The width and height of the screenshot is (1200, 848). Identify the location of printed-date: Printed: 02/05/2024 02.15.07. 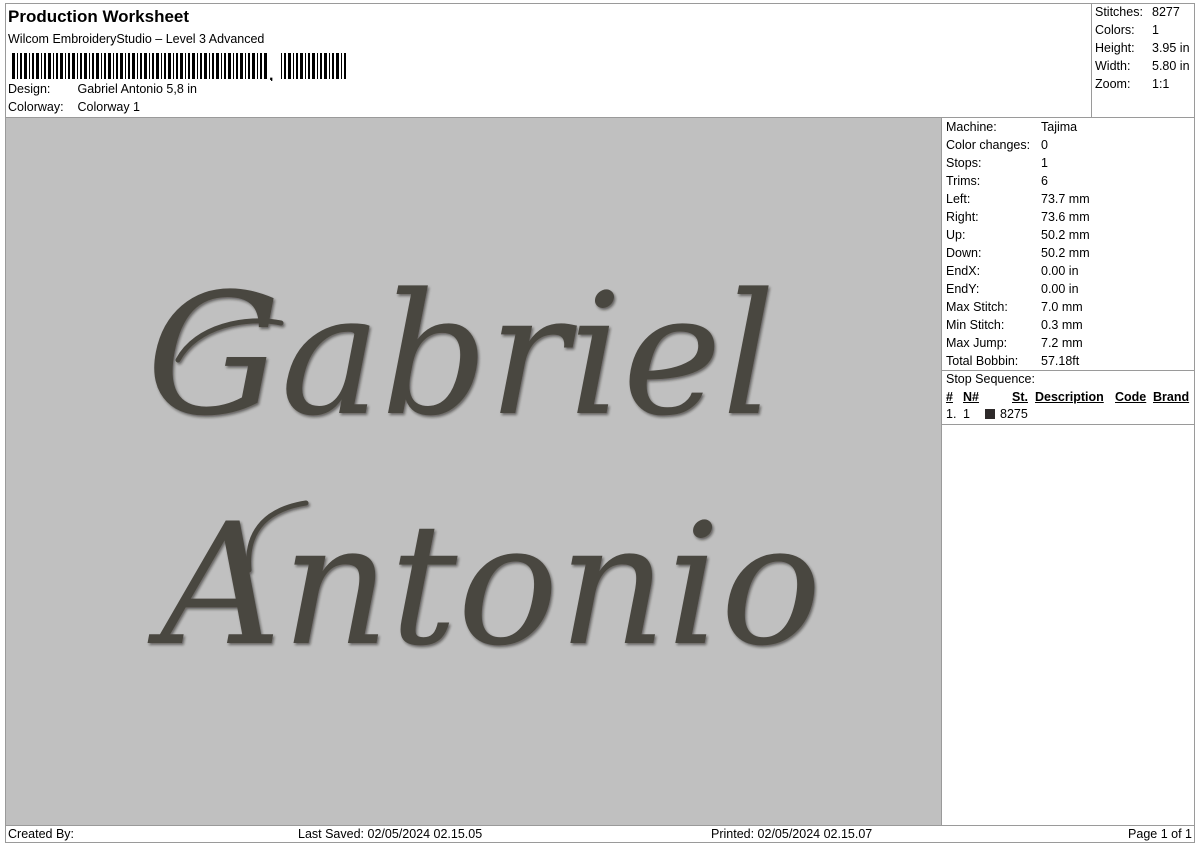
(792, 834).